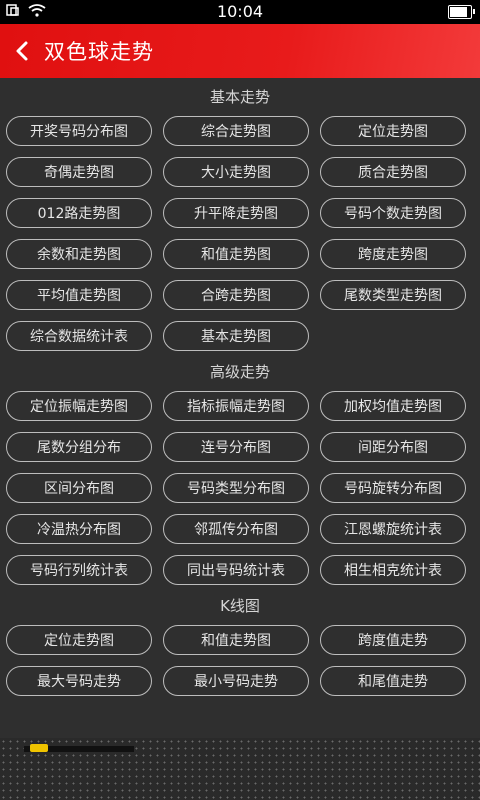 The image size is (480, 800). I want to click on back-button, so click(22, 51).